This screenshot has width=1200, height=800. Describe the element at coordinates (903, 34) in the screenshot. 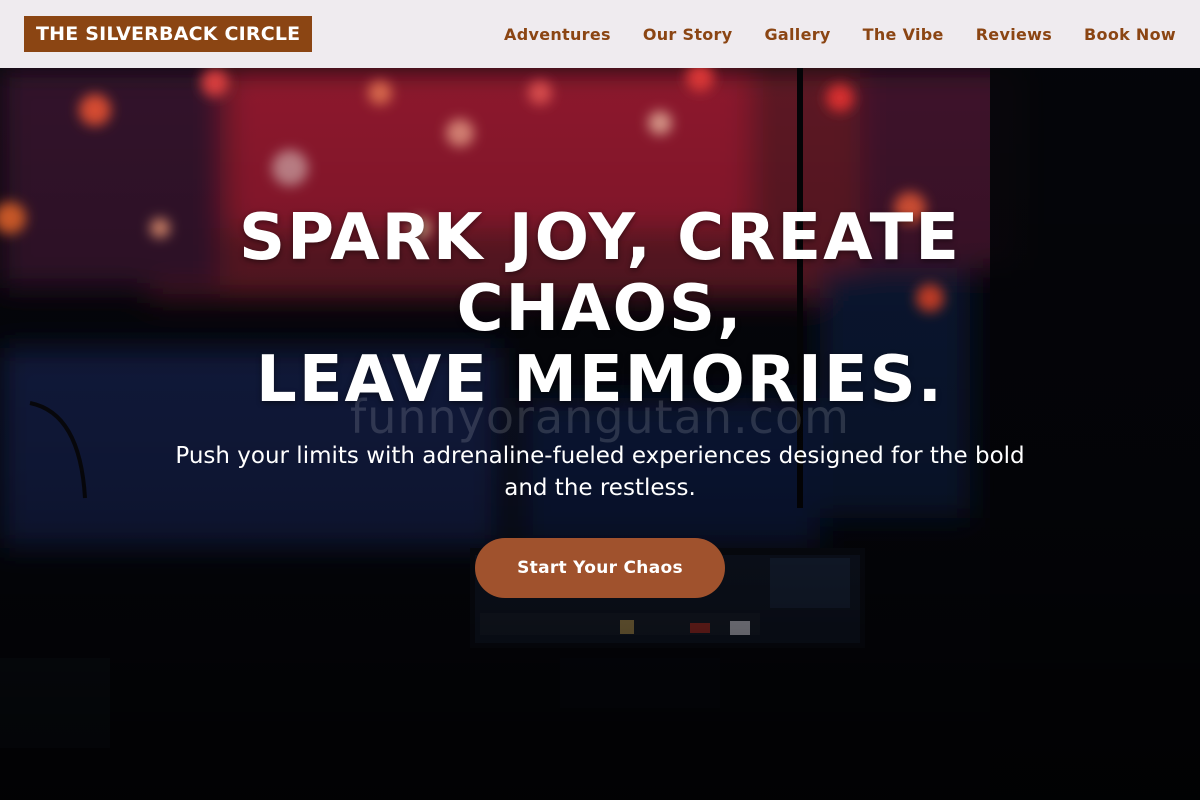

I see `nav-link-the-vibe: The Vibe` at that location.